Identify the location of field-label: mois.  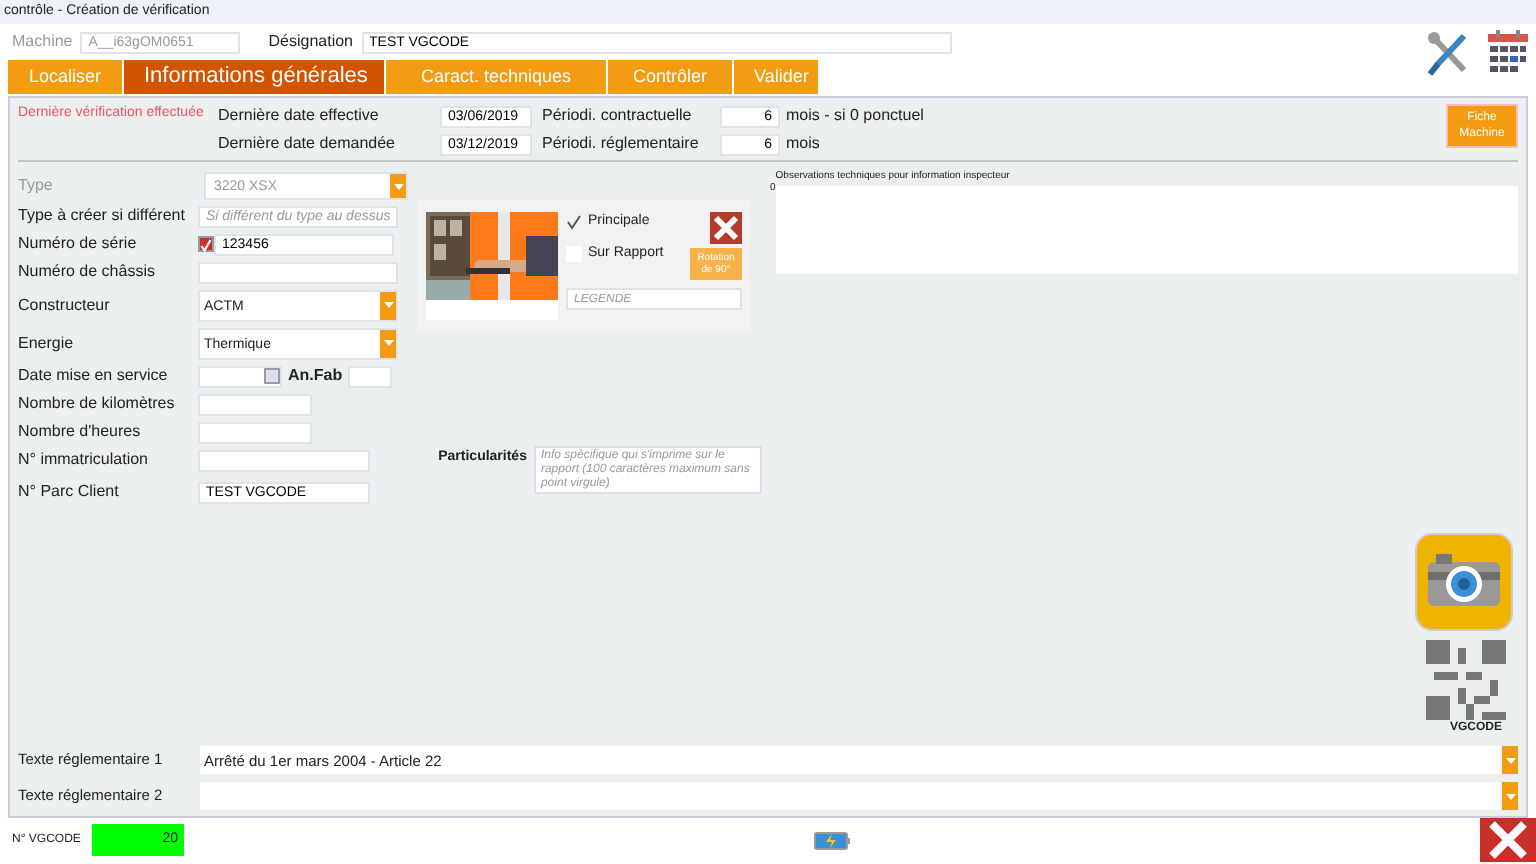
(803, 144).